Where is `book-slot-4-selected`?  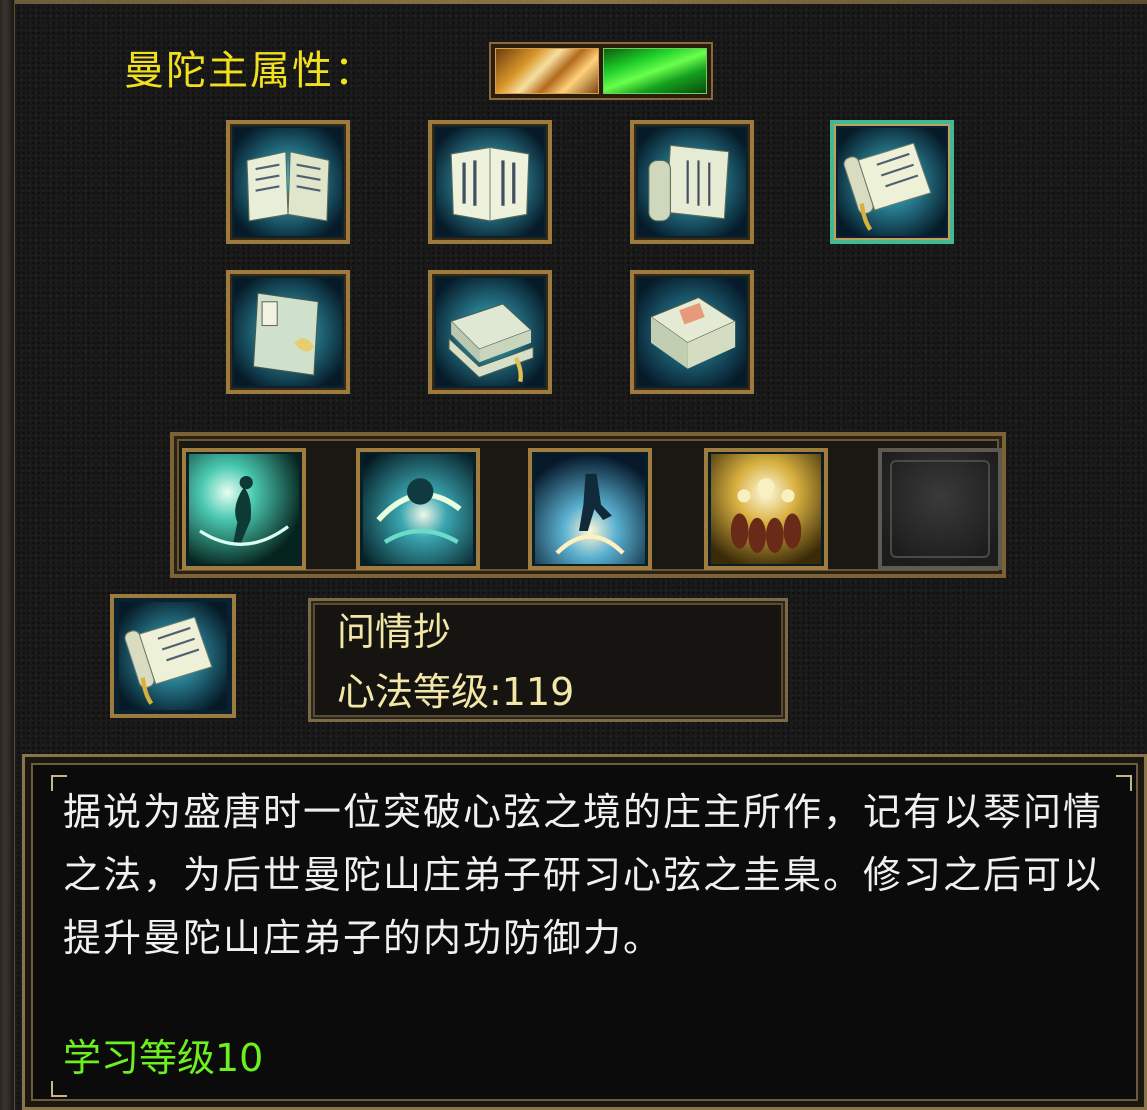 book-slot-4-selected is located at coordinates (892, 182).